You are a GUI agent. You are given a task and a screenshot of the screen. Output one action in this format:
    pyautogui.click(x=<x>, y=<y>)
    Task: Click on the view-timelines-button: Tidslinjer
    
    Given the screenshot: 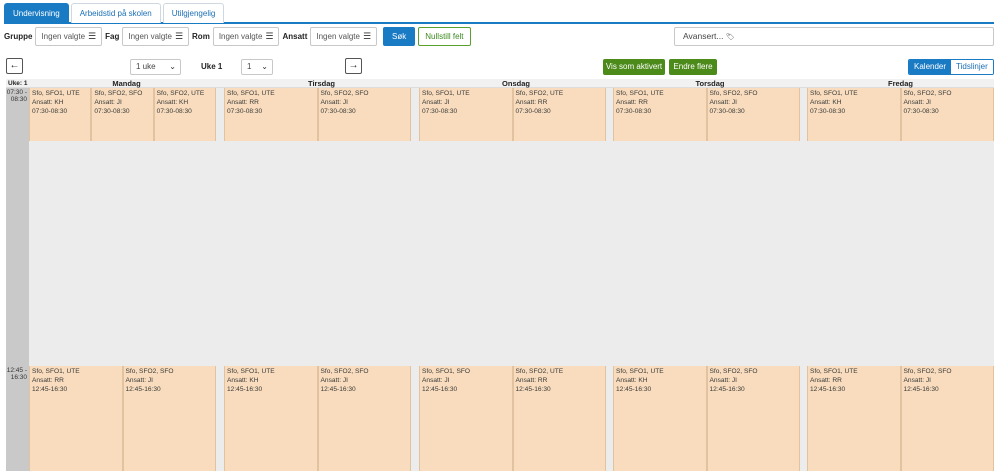 What is the action you would take?
    pyautogui.click(x=972, y=67)
    